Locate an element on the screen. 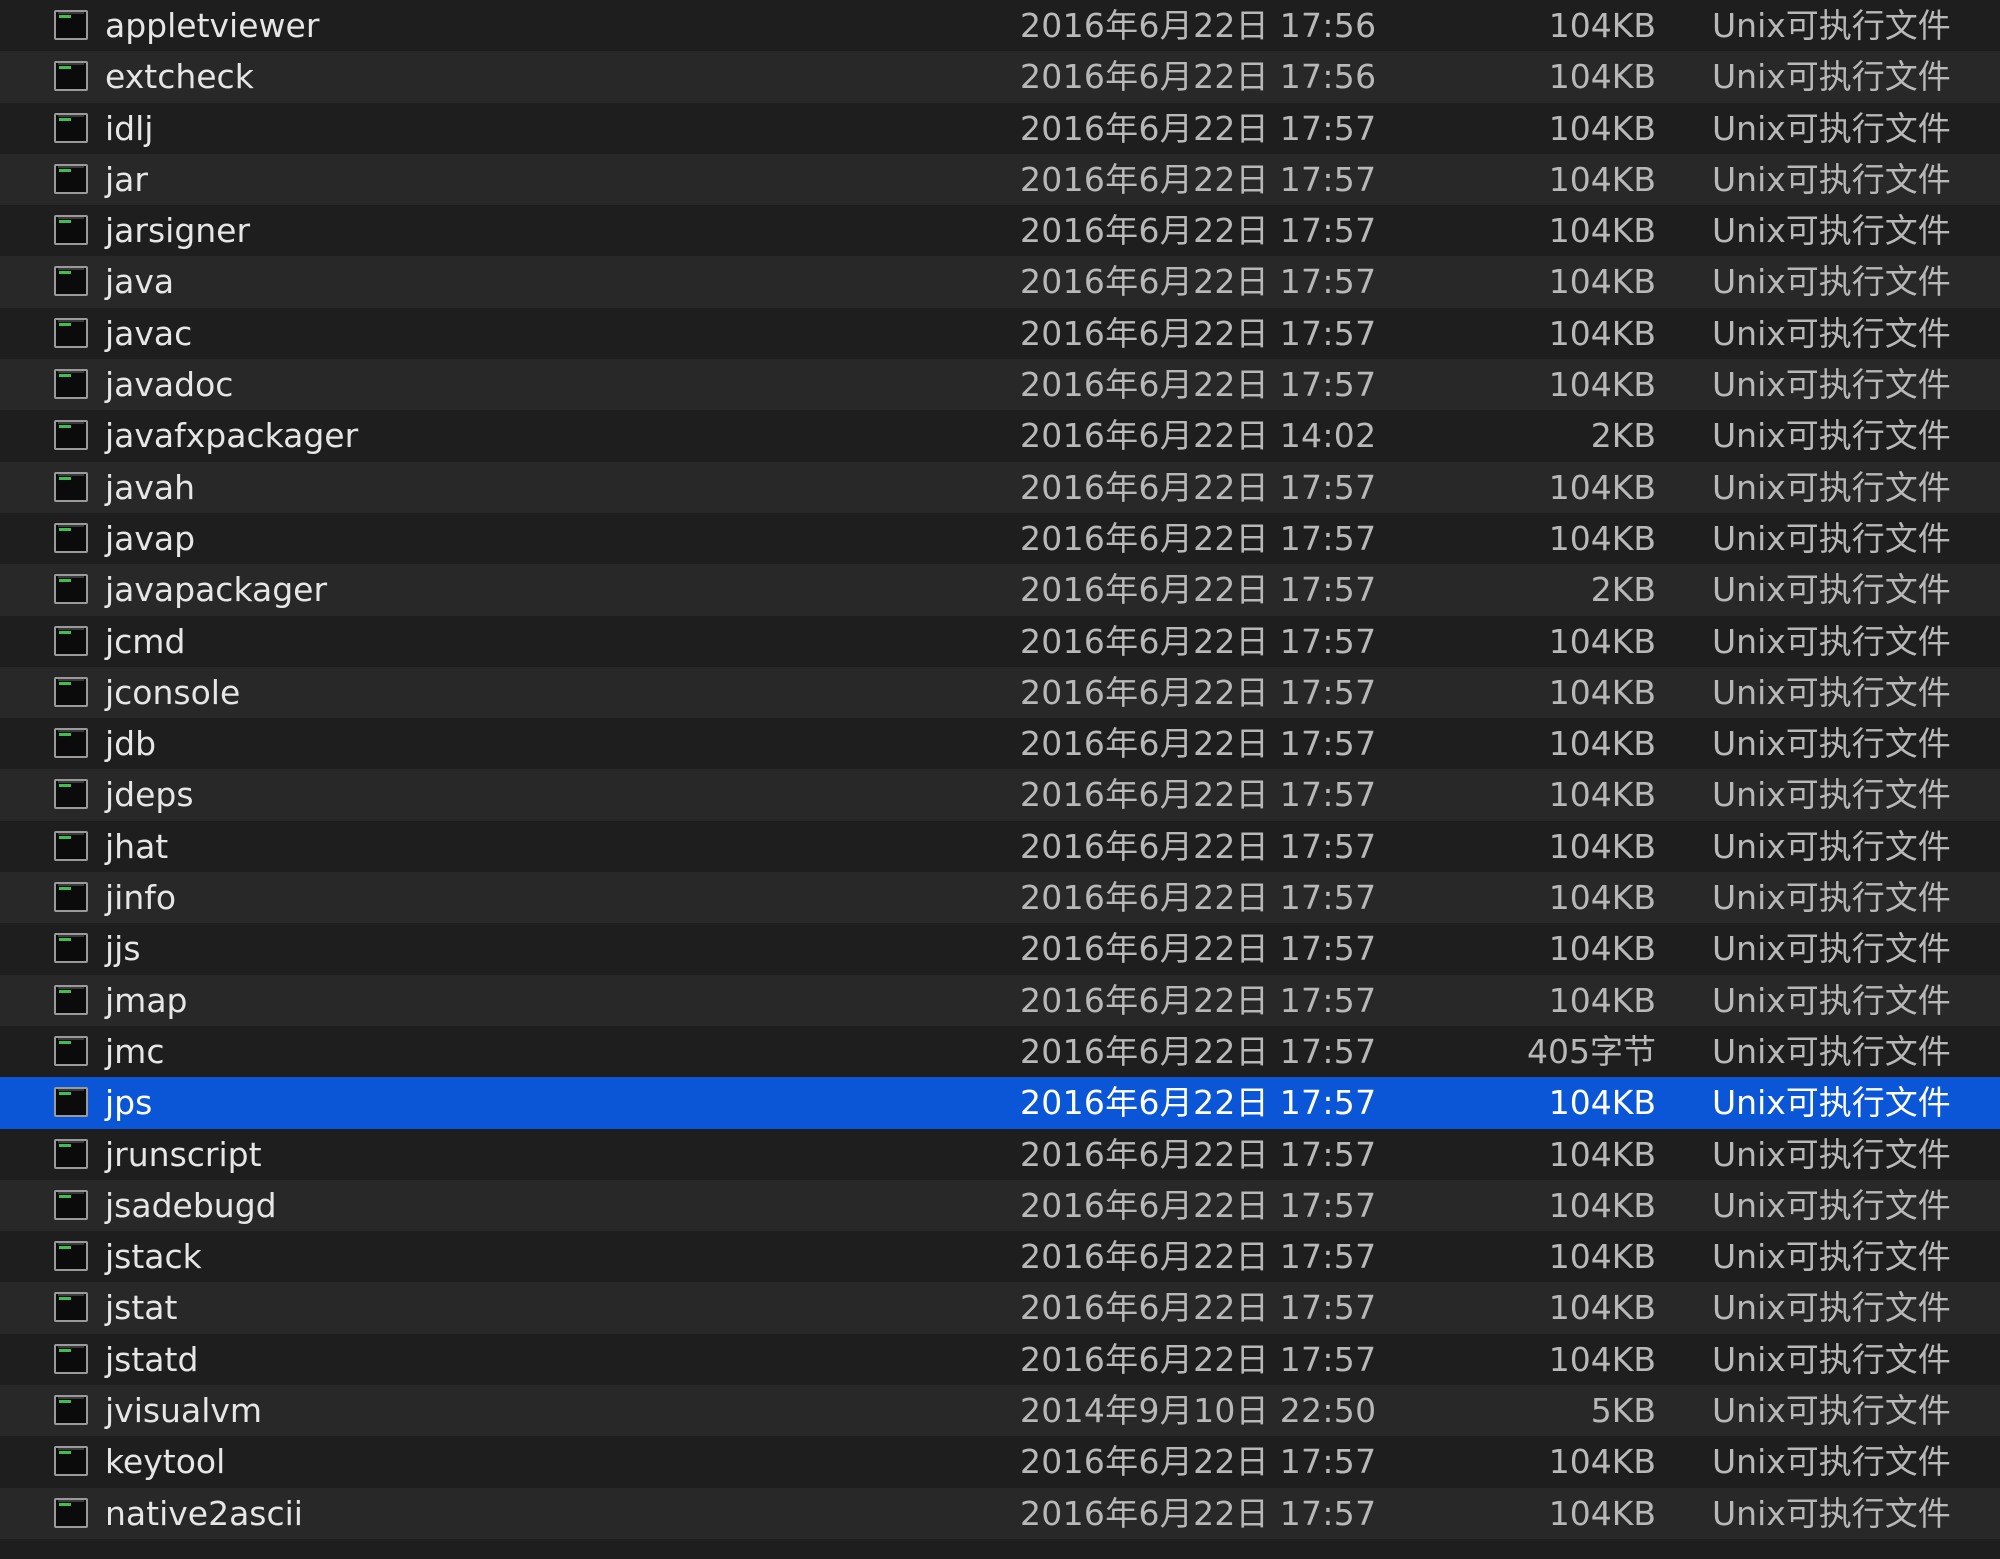 The width and height of the screenshot is (2000, 1559). file-row: jstack 2016年6月22日 17:57 104KB Unix可执行文件 is located at coordinates (1000, 1257).